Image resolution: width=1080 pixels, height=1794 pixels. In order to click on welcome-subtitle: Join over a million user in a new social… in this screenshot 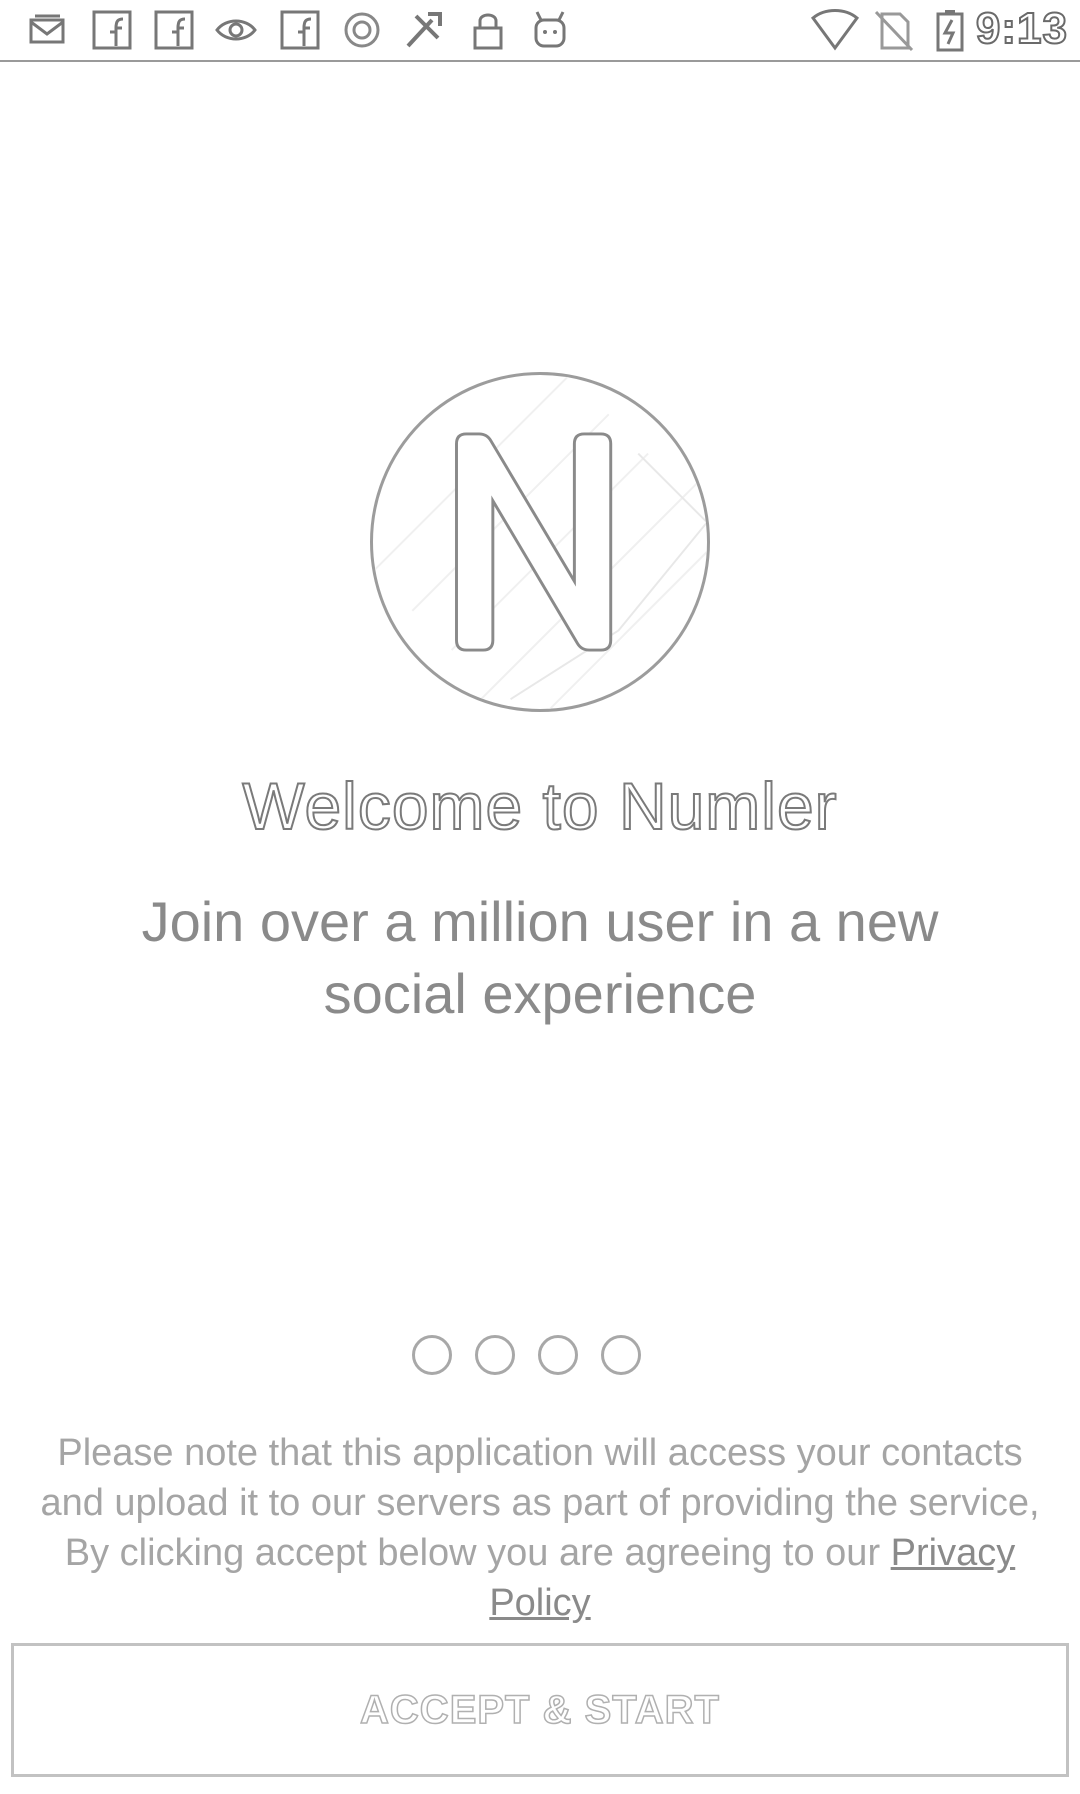, I will do `click(540, 957)`.